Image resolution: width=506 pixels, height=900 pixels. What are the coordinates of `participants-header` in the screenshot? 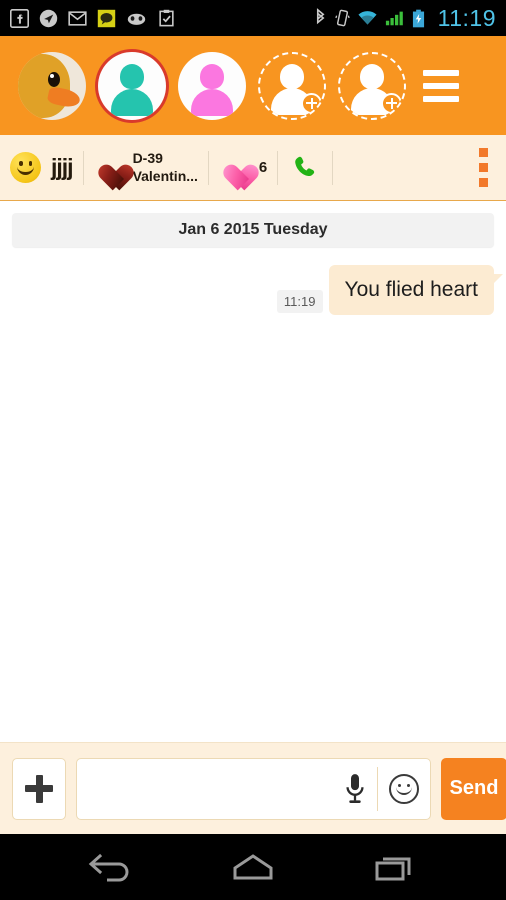 It's located at (253, 85).